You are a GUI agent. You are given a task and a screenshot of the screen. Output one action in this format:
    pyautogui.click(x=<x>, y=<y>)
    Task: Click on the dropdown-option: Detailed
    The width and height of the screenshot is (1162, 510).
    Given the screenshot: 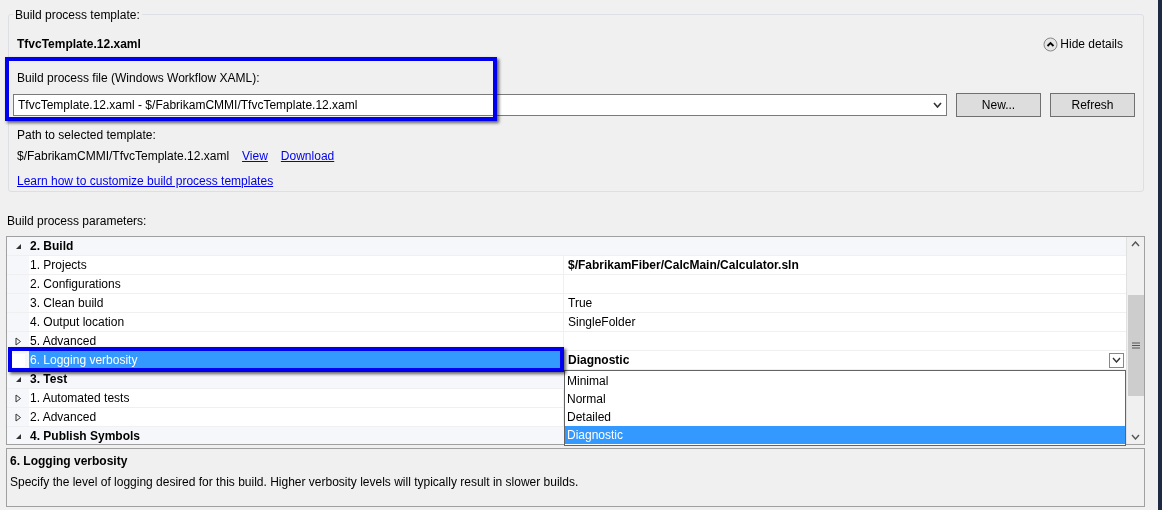 What is the action you would take?
    pyautogui.click(x=845, y=417)
    